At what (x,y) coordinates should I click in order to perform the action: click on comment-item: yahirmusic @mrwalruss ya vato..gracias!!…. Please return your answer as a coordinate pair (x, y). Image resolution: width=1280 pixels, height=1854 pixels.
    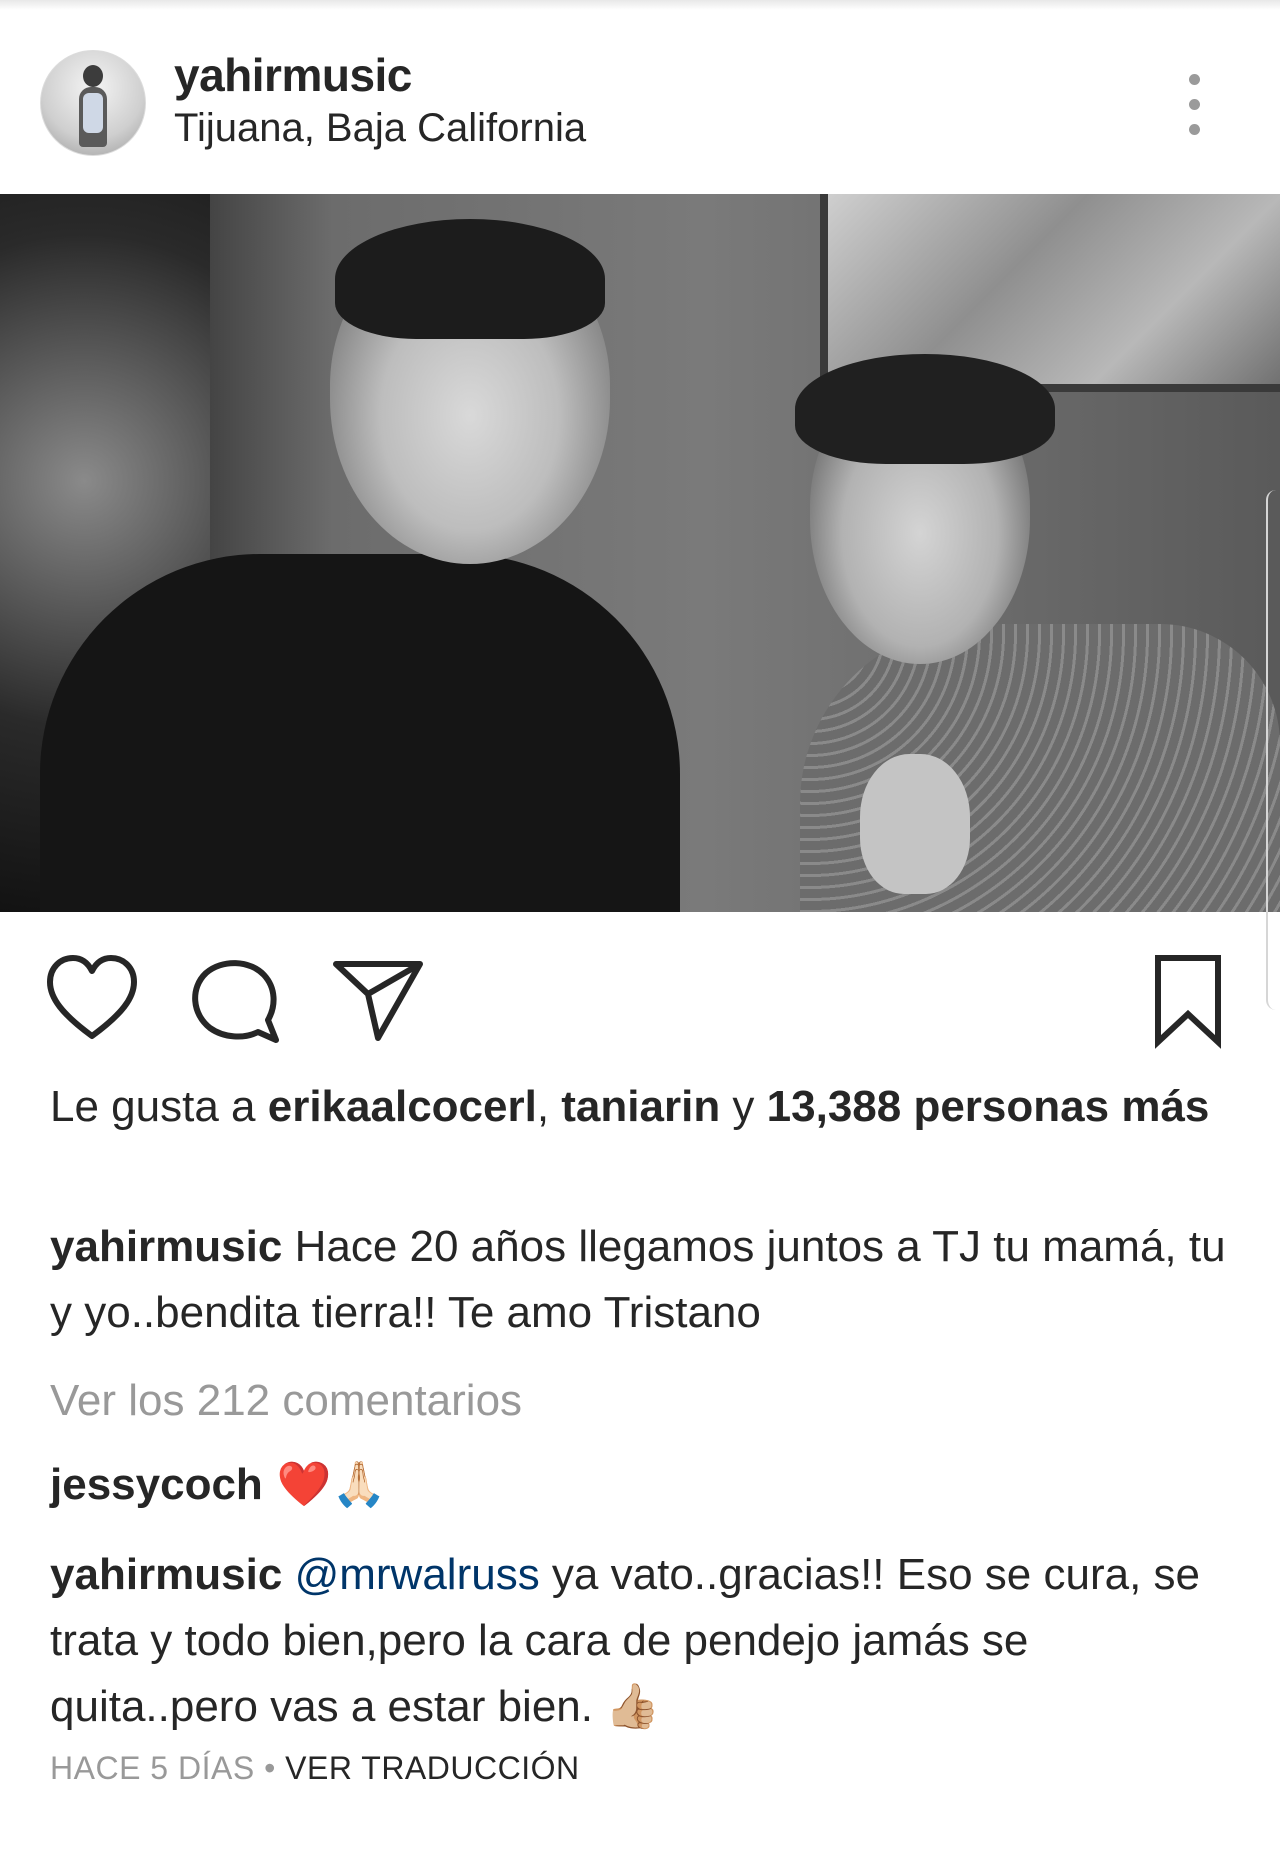
    Looking at the image, I should click on (640, 1641).